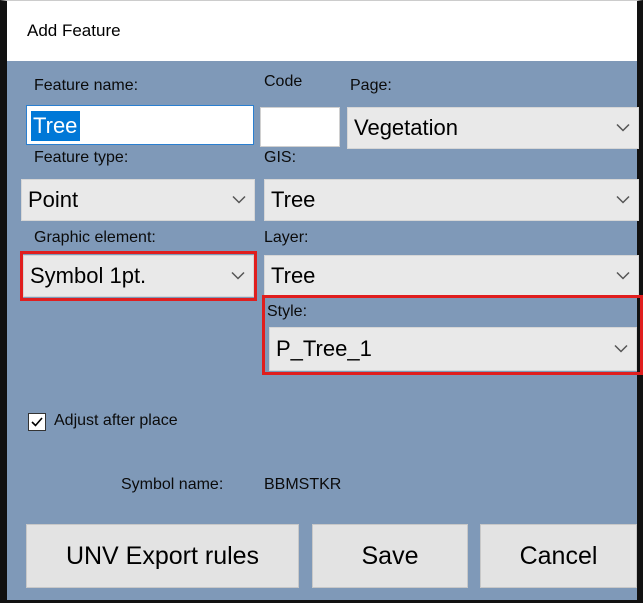 The height and width of the screenshot is (603, 643). Describe the element at coordinates (303, 484) in the screenshot. I see `symbol-name-value: BBMSTKR` at that location.